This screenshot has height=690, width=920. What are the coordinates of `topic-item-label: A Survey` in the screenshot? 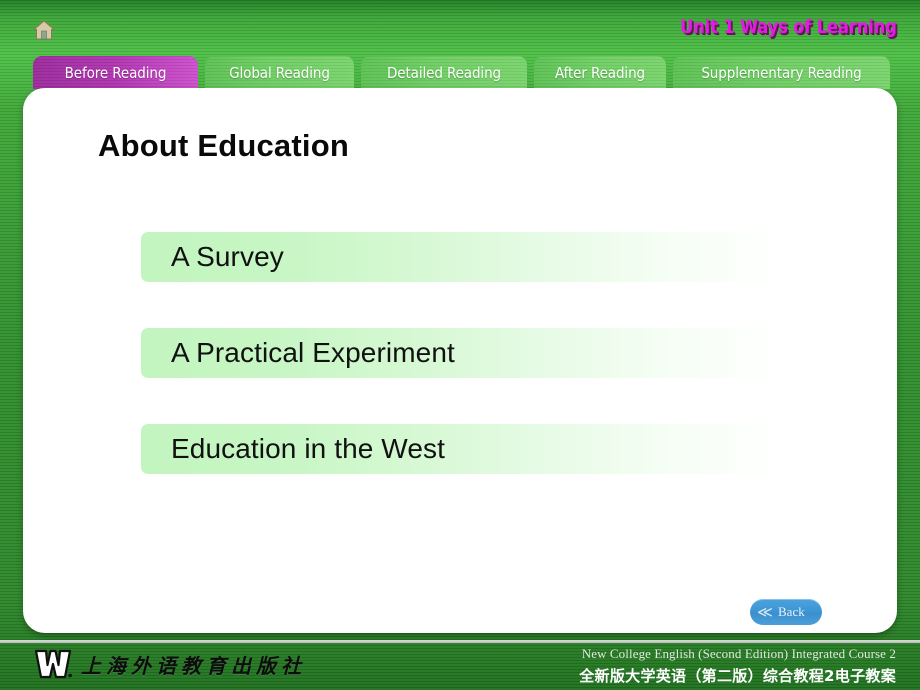 It's located at (227, 256).